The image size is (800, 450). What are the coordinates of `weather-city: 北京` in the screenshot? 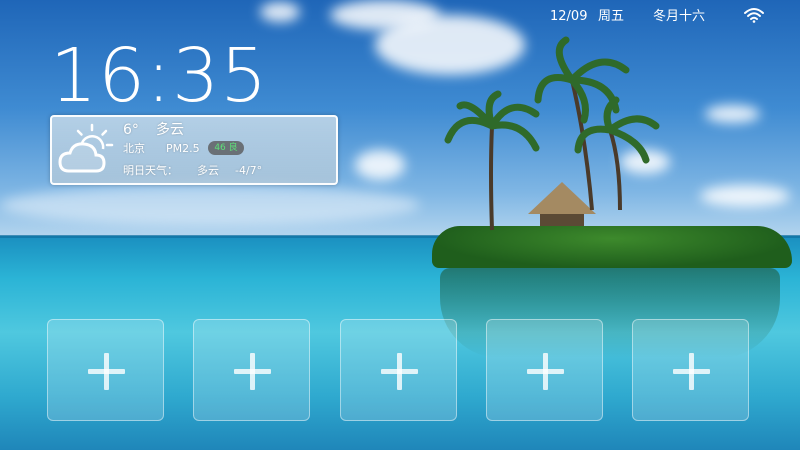 It's located at (134, 148).